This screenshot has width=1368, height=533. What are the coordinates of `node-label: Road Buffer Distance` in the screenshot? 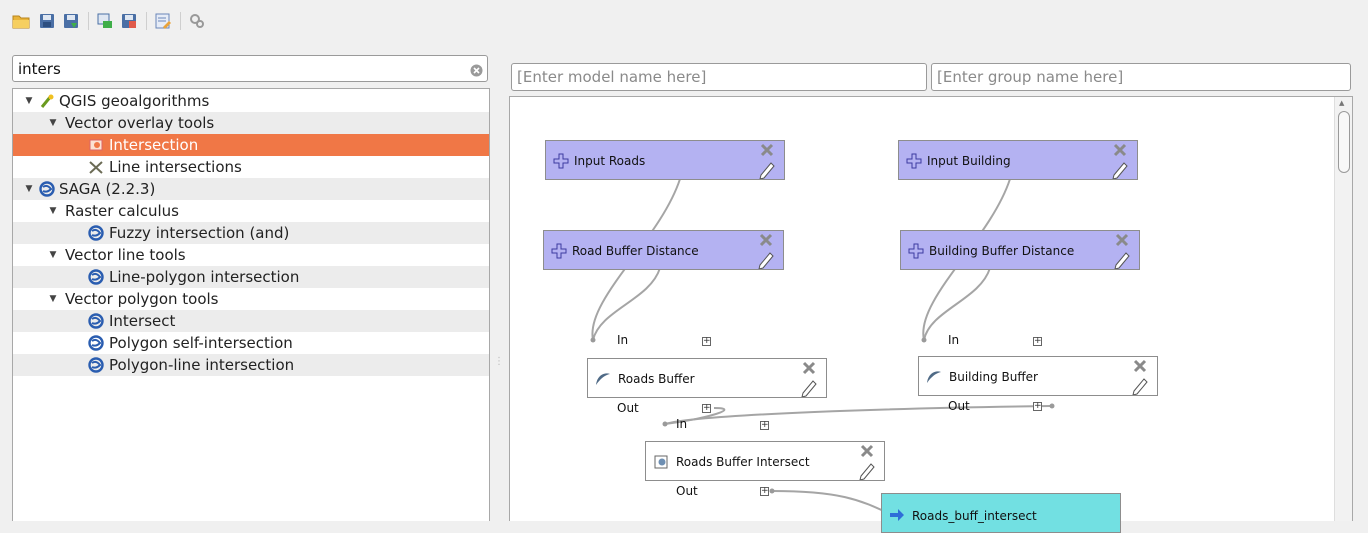 It's located at (635, 251).